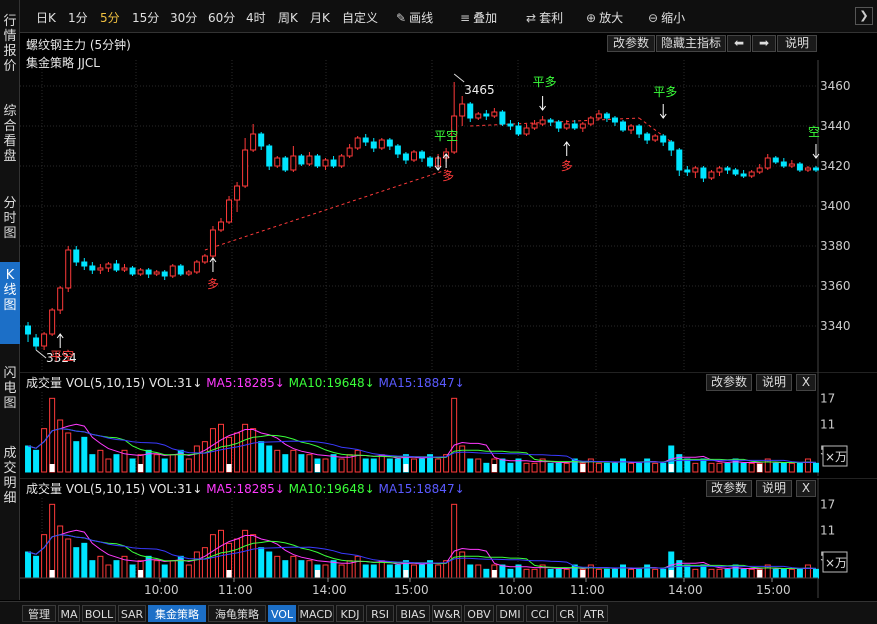  I want to click on bottom-tab-cci: CCI, so click(540, 613).